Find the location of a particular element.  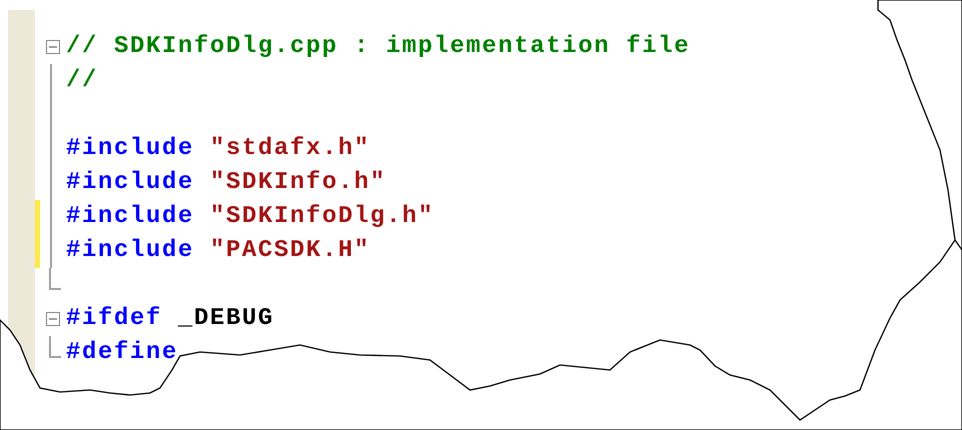

code-line: // SDKInfoDlg.cpp : implementation file is located at coordinates (377, 47).